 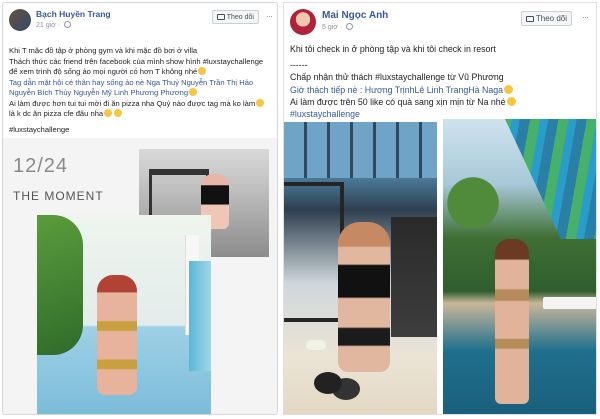 I want to click on pool-photo, so click(x=200, y=316).